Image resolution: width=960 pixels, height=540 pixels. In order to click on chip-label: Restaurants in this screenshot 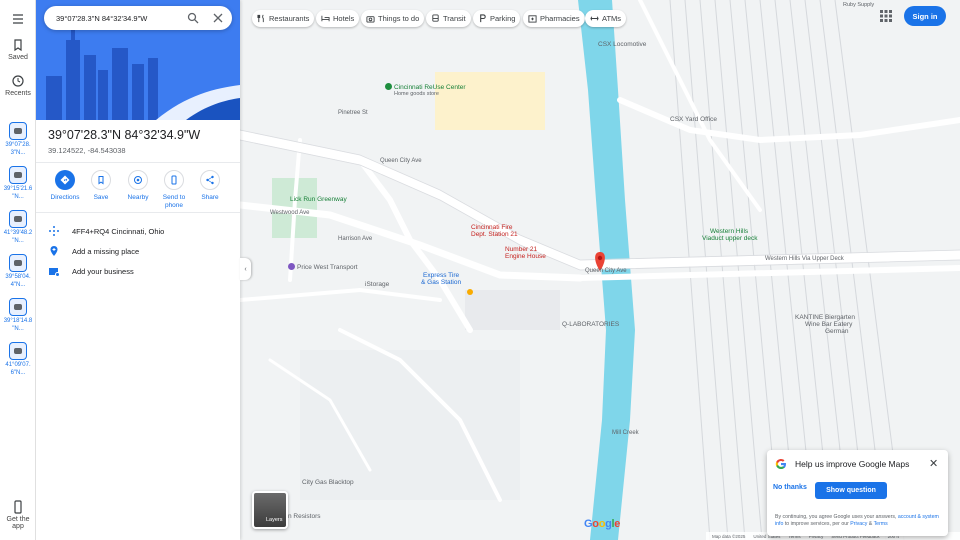, I will do `click(289, 18)`.